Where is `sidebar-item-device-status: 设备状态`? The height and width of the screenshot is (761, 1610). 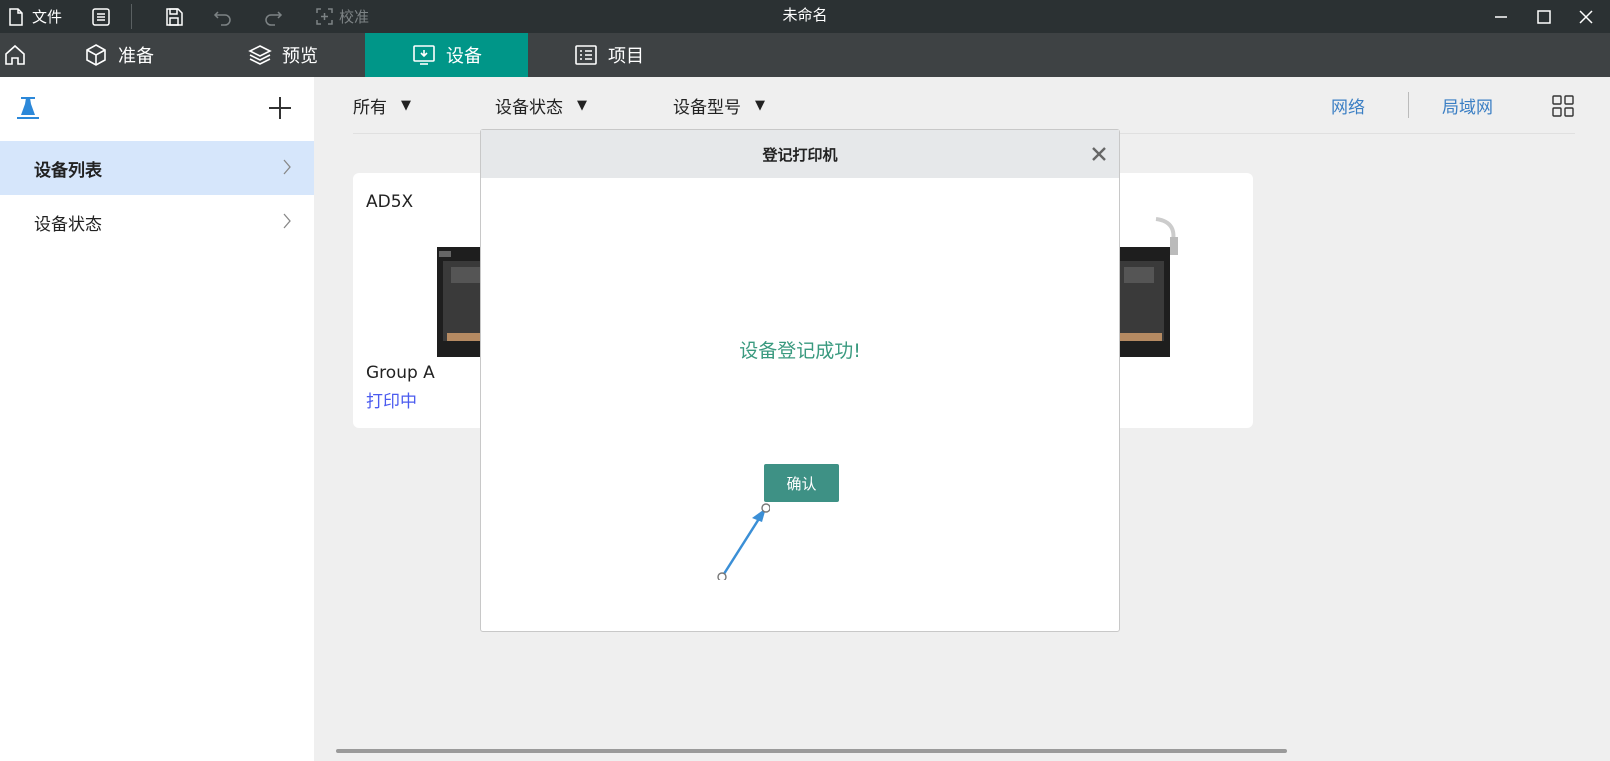
sidebar-item-device-status: 设备状态 is located at coordinates (157, 222).